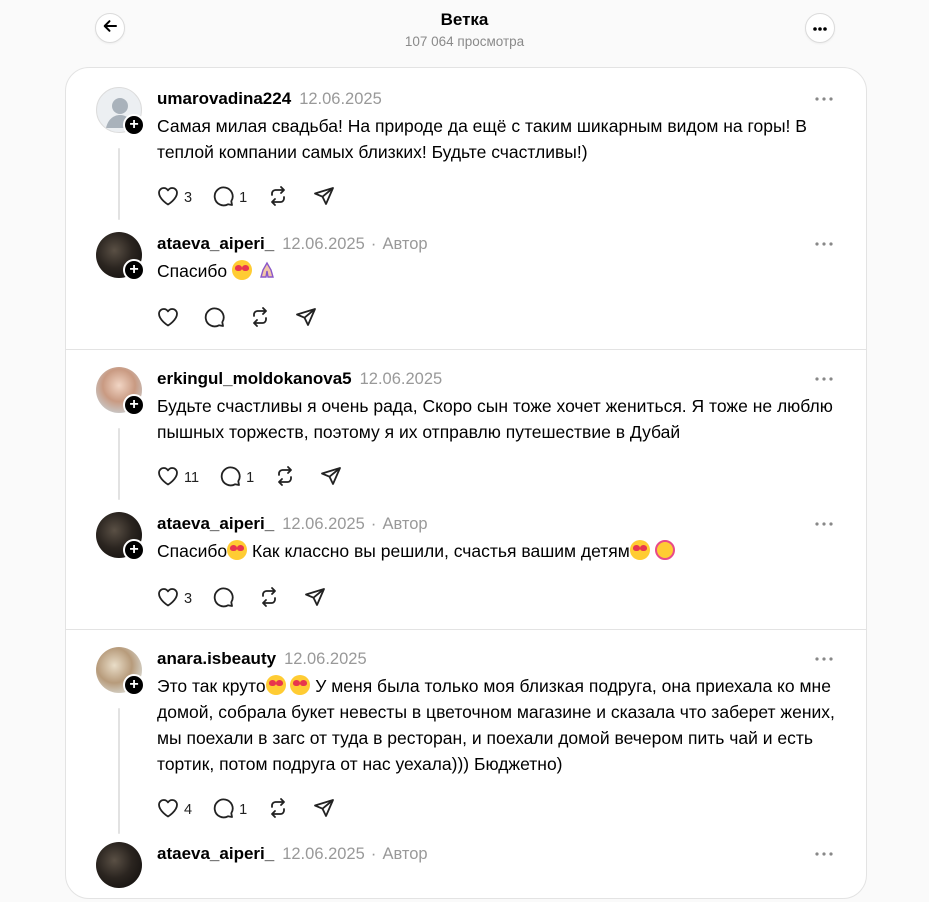  Describe the element at coordinates (188, 810) in the screenshot. I see `like-count: 4` at that location.